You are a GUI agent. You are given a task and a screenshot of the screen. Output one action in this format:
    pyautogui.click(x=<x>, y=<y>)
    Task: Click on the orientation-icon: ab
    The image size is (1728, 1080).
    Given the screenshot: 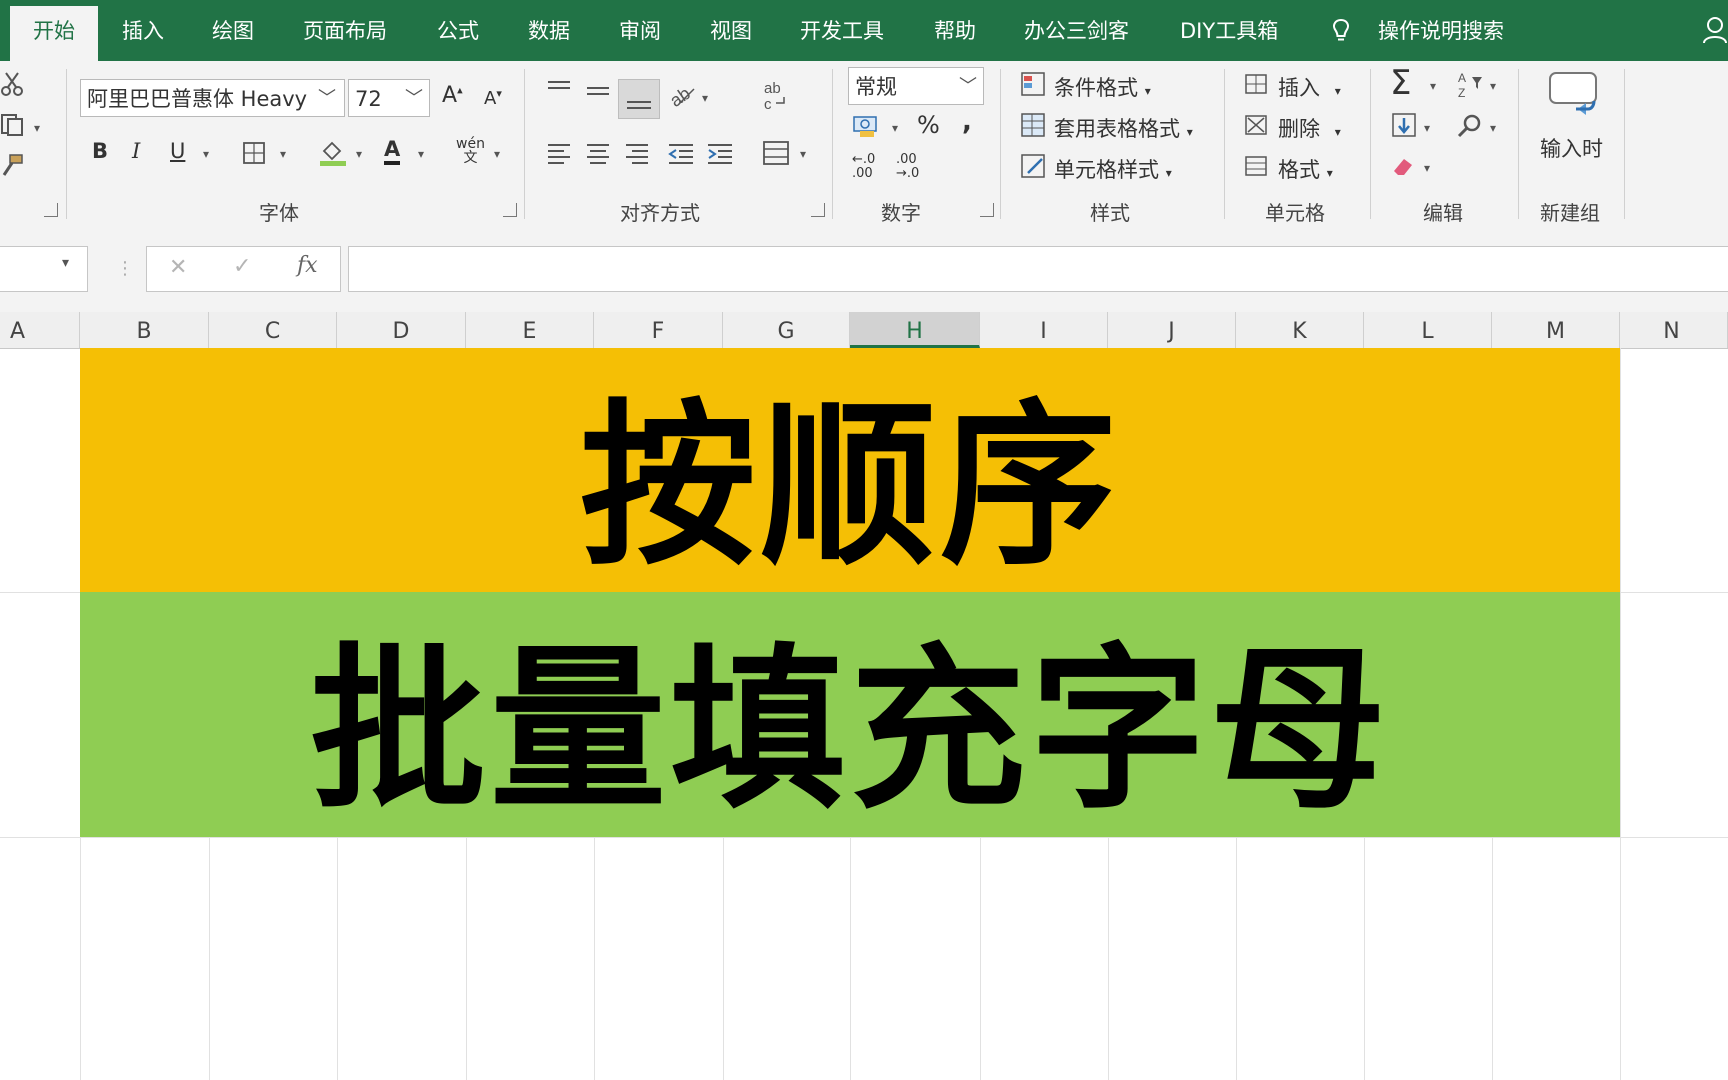 What is the action you would take?
    pyautogui.click(x=683, y=95)
    